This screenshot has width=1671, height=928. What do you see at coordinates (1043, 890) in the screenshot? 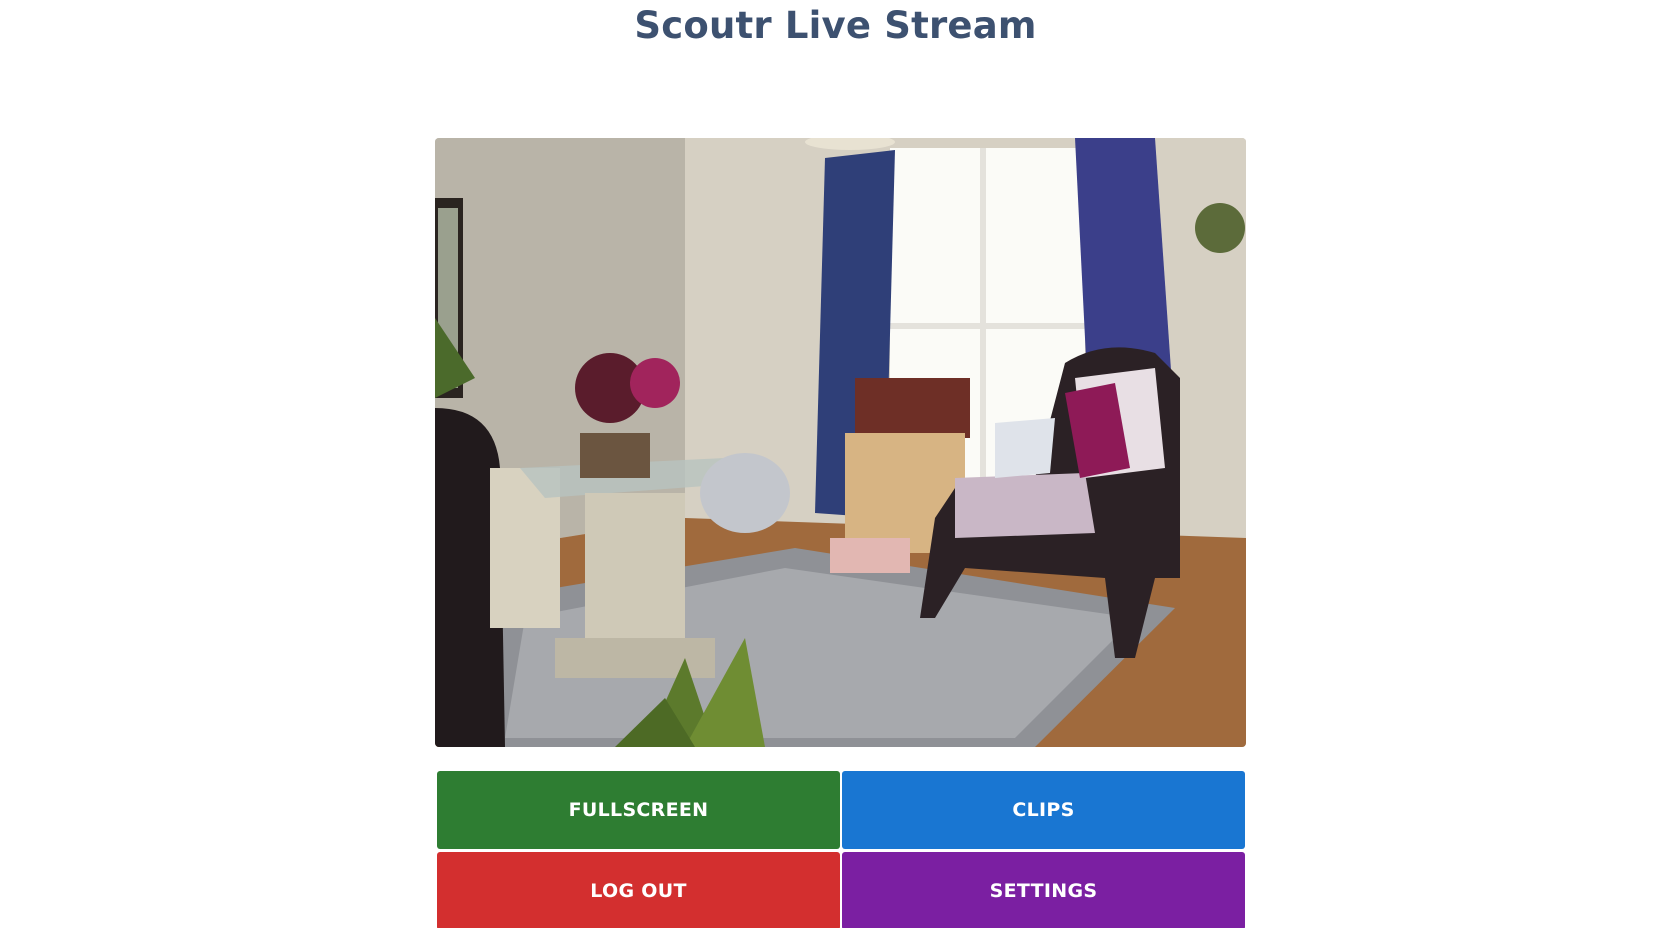
I see `settings-button: SETTINGS` at bounding box center [1043, 890].